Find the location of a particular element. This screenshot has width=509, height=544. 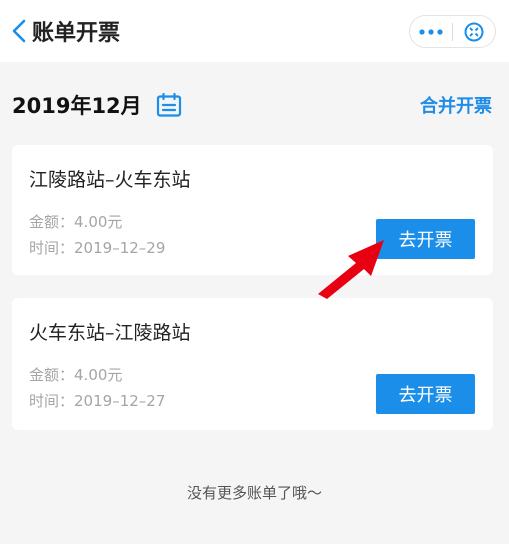

close-circle-icon is located at coordinates (474, 31).